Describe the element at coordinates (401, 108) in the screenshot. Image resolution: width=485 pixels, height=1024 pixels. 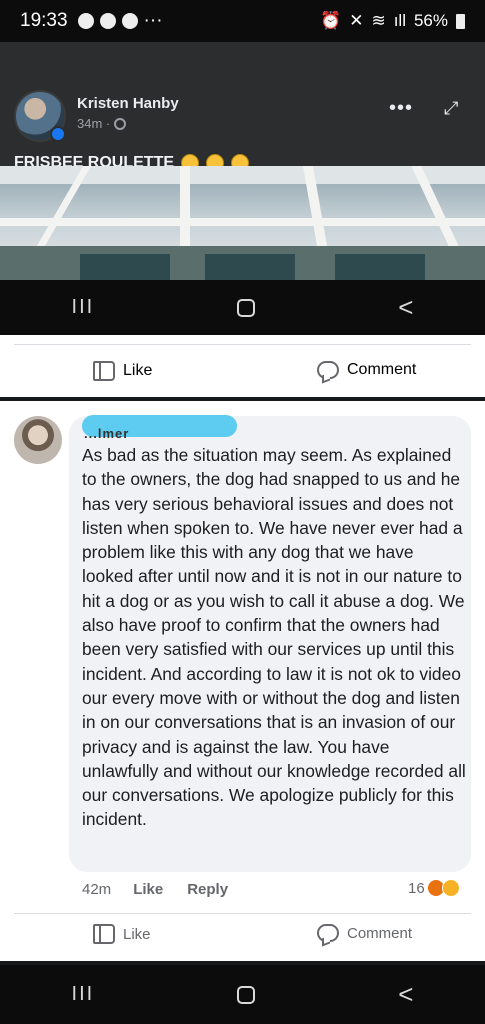
I see `more-options-icon: •••` at that location.